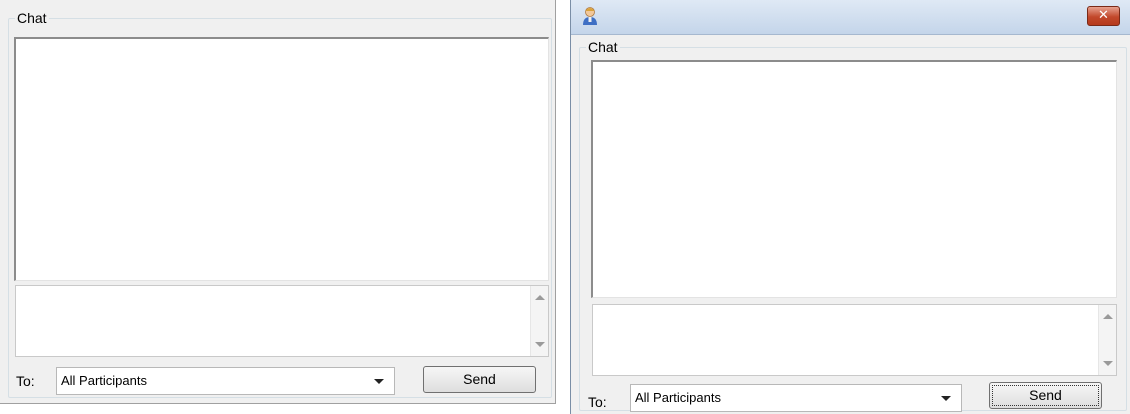  I want to click on send-button-label: Send, so click(479, 379).